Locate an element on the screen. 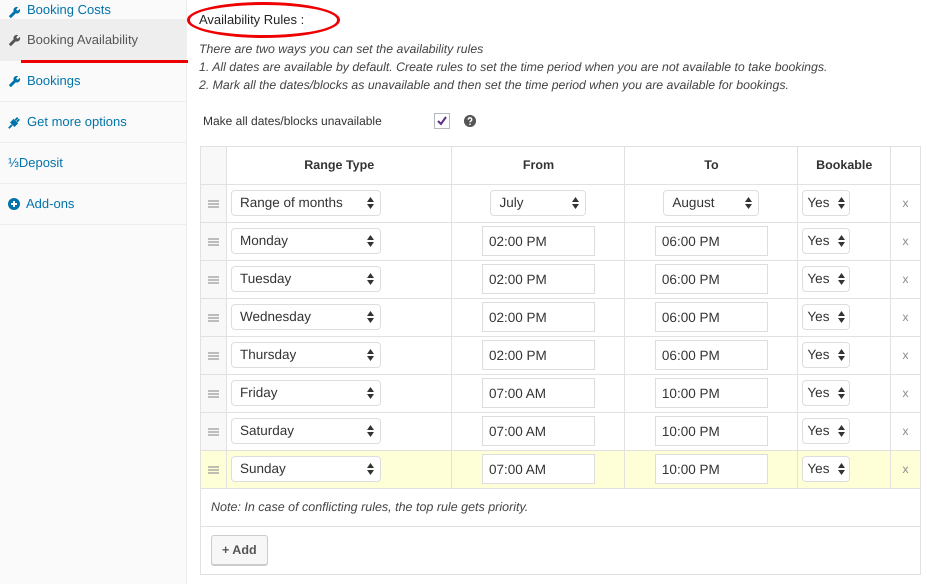 This screenshot has height=584, width=927. add-button: + Add is located at coordinates (239, 550).